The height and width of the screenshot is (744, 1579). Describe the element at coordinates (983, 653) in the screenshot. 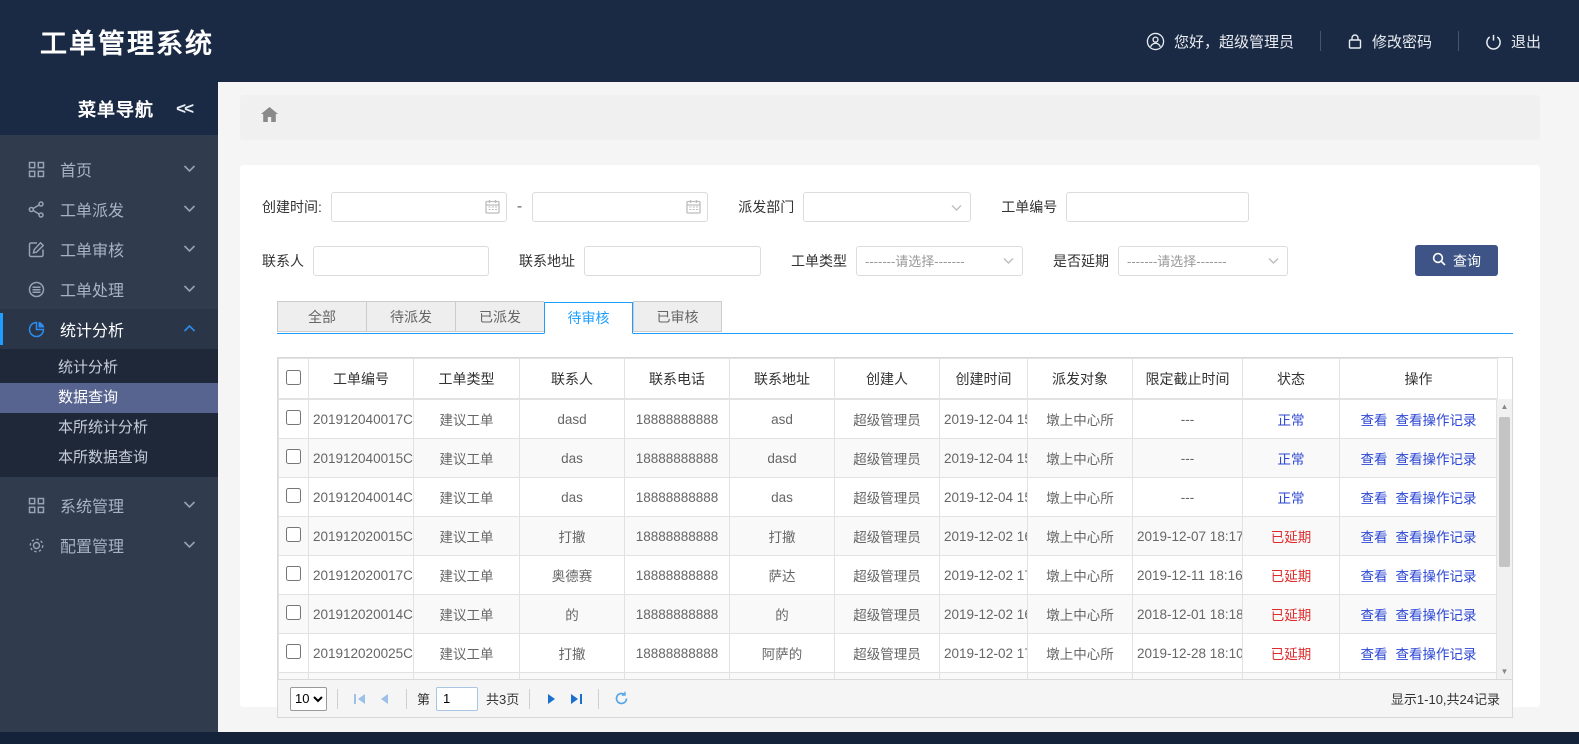

I see `cell-created: 2019-12-02 17` at that location.